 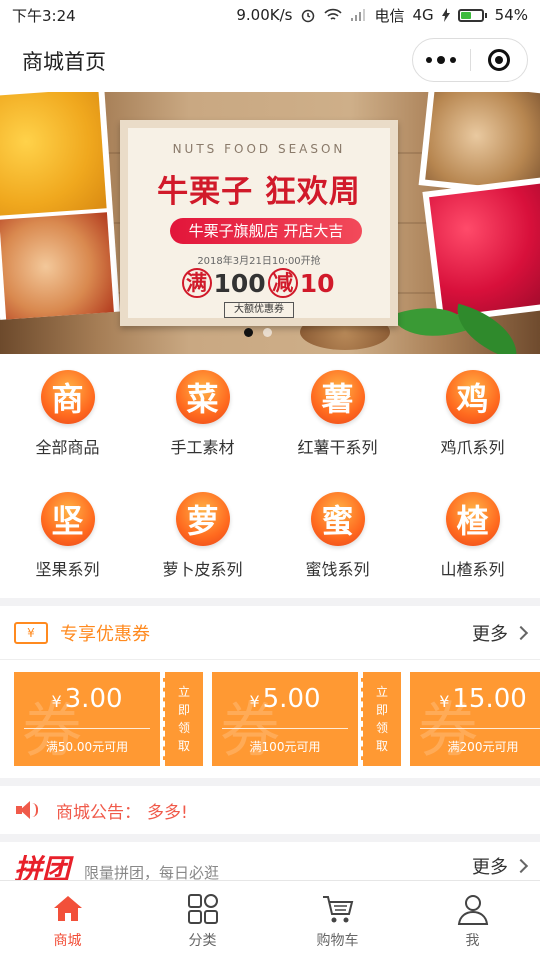 I want to click on banner-bayberry-photo, so click(x=481, y=250).